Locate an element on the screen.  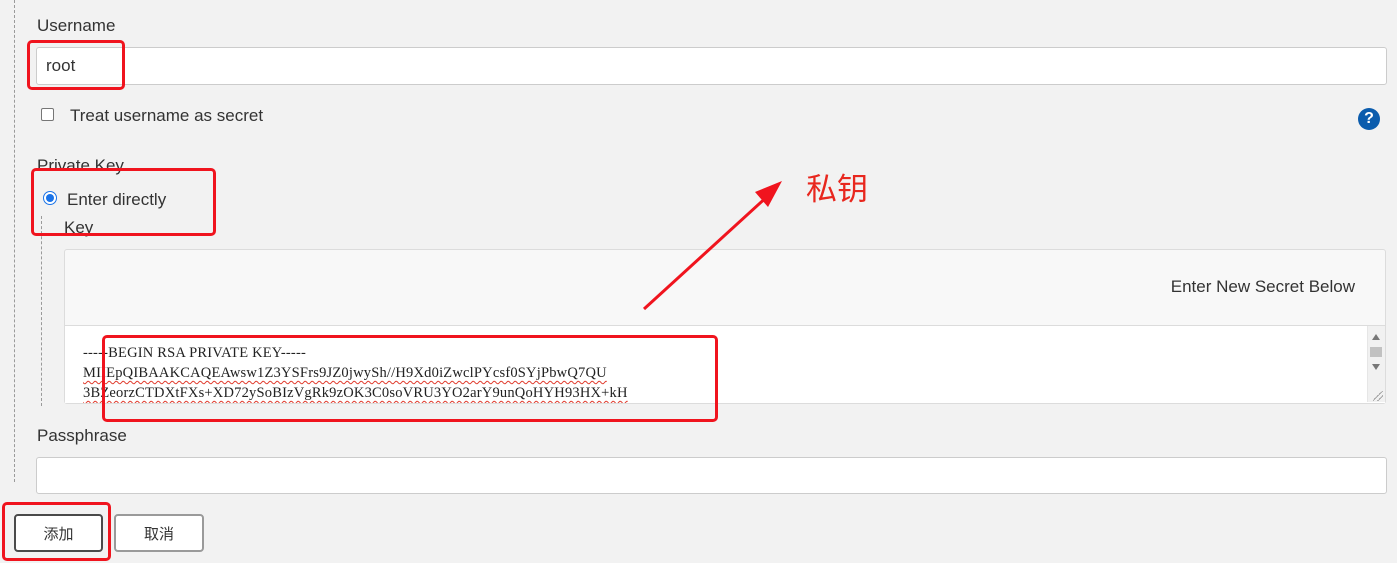
username-input is located at coordinates (711, 66).